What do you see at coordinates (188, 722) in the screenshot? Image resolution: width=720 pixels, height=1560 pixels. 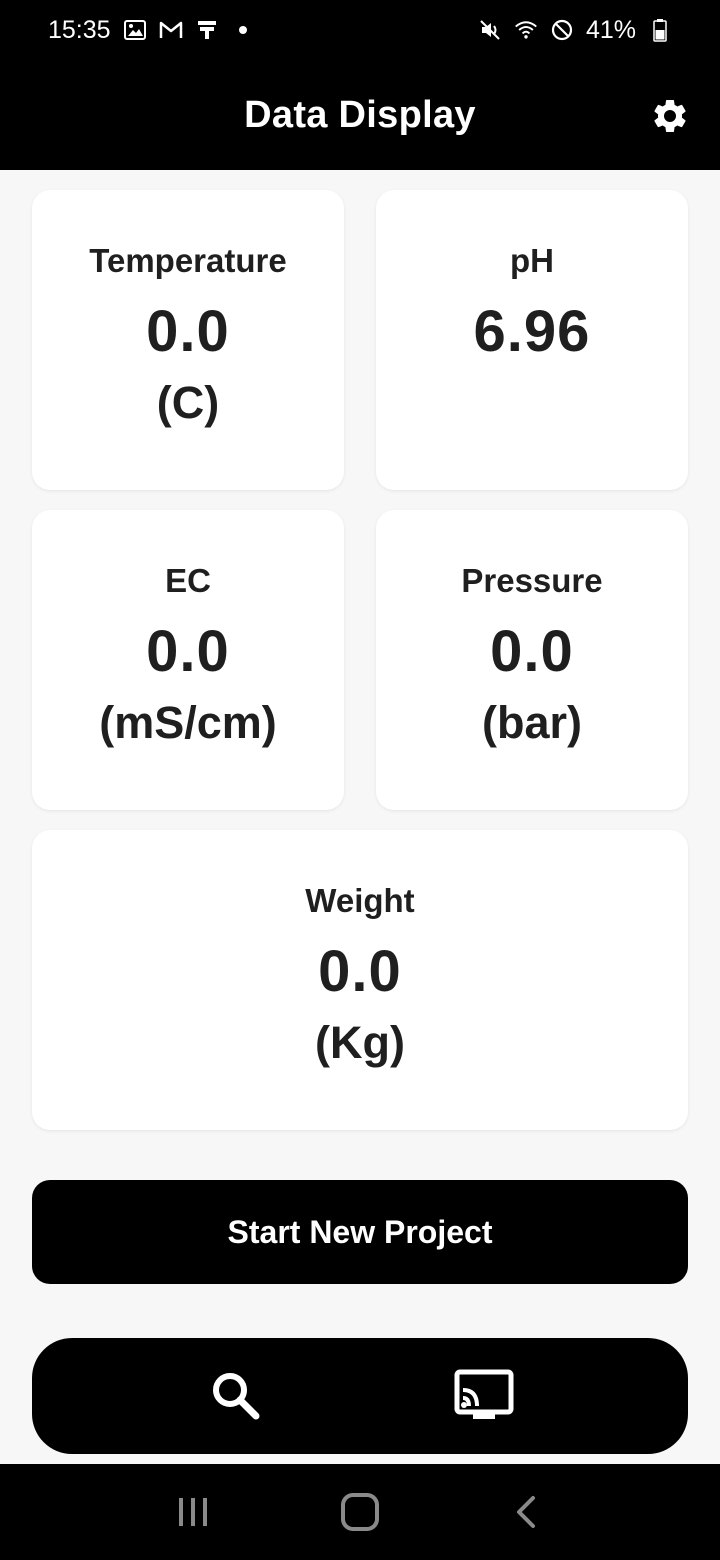 I see `ec-unit: (mS/cm)` at bounding box center [188, 722].